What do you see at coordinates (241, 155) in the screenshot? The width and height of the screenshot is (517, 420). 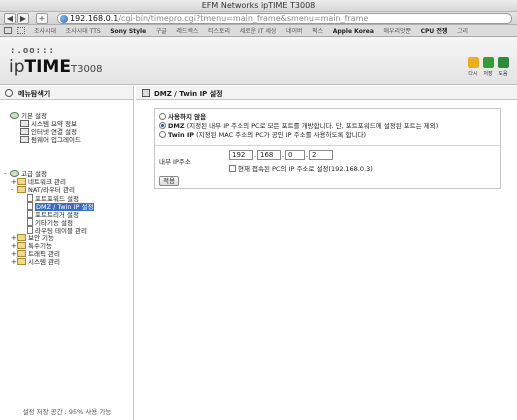 I see `ip-octet-1: 192` at bounding box center [241, 155].